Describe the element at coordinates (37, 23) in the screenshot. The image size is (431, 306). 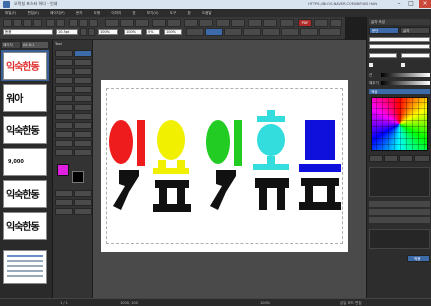
I see `print-icon` at that location.